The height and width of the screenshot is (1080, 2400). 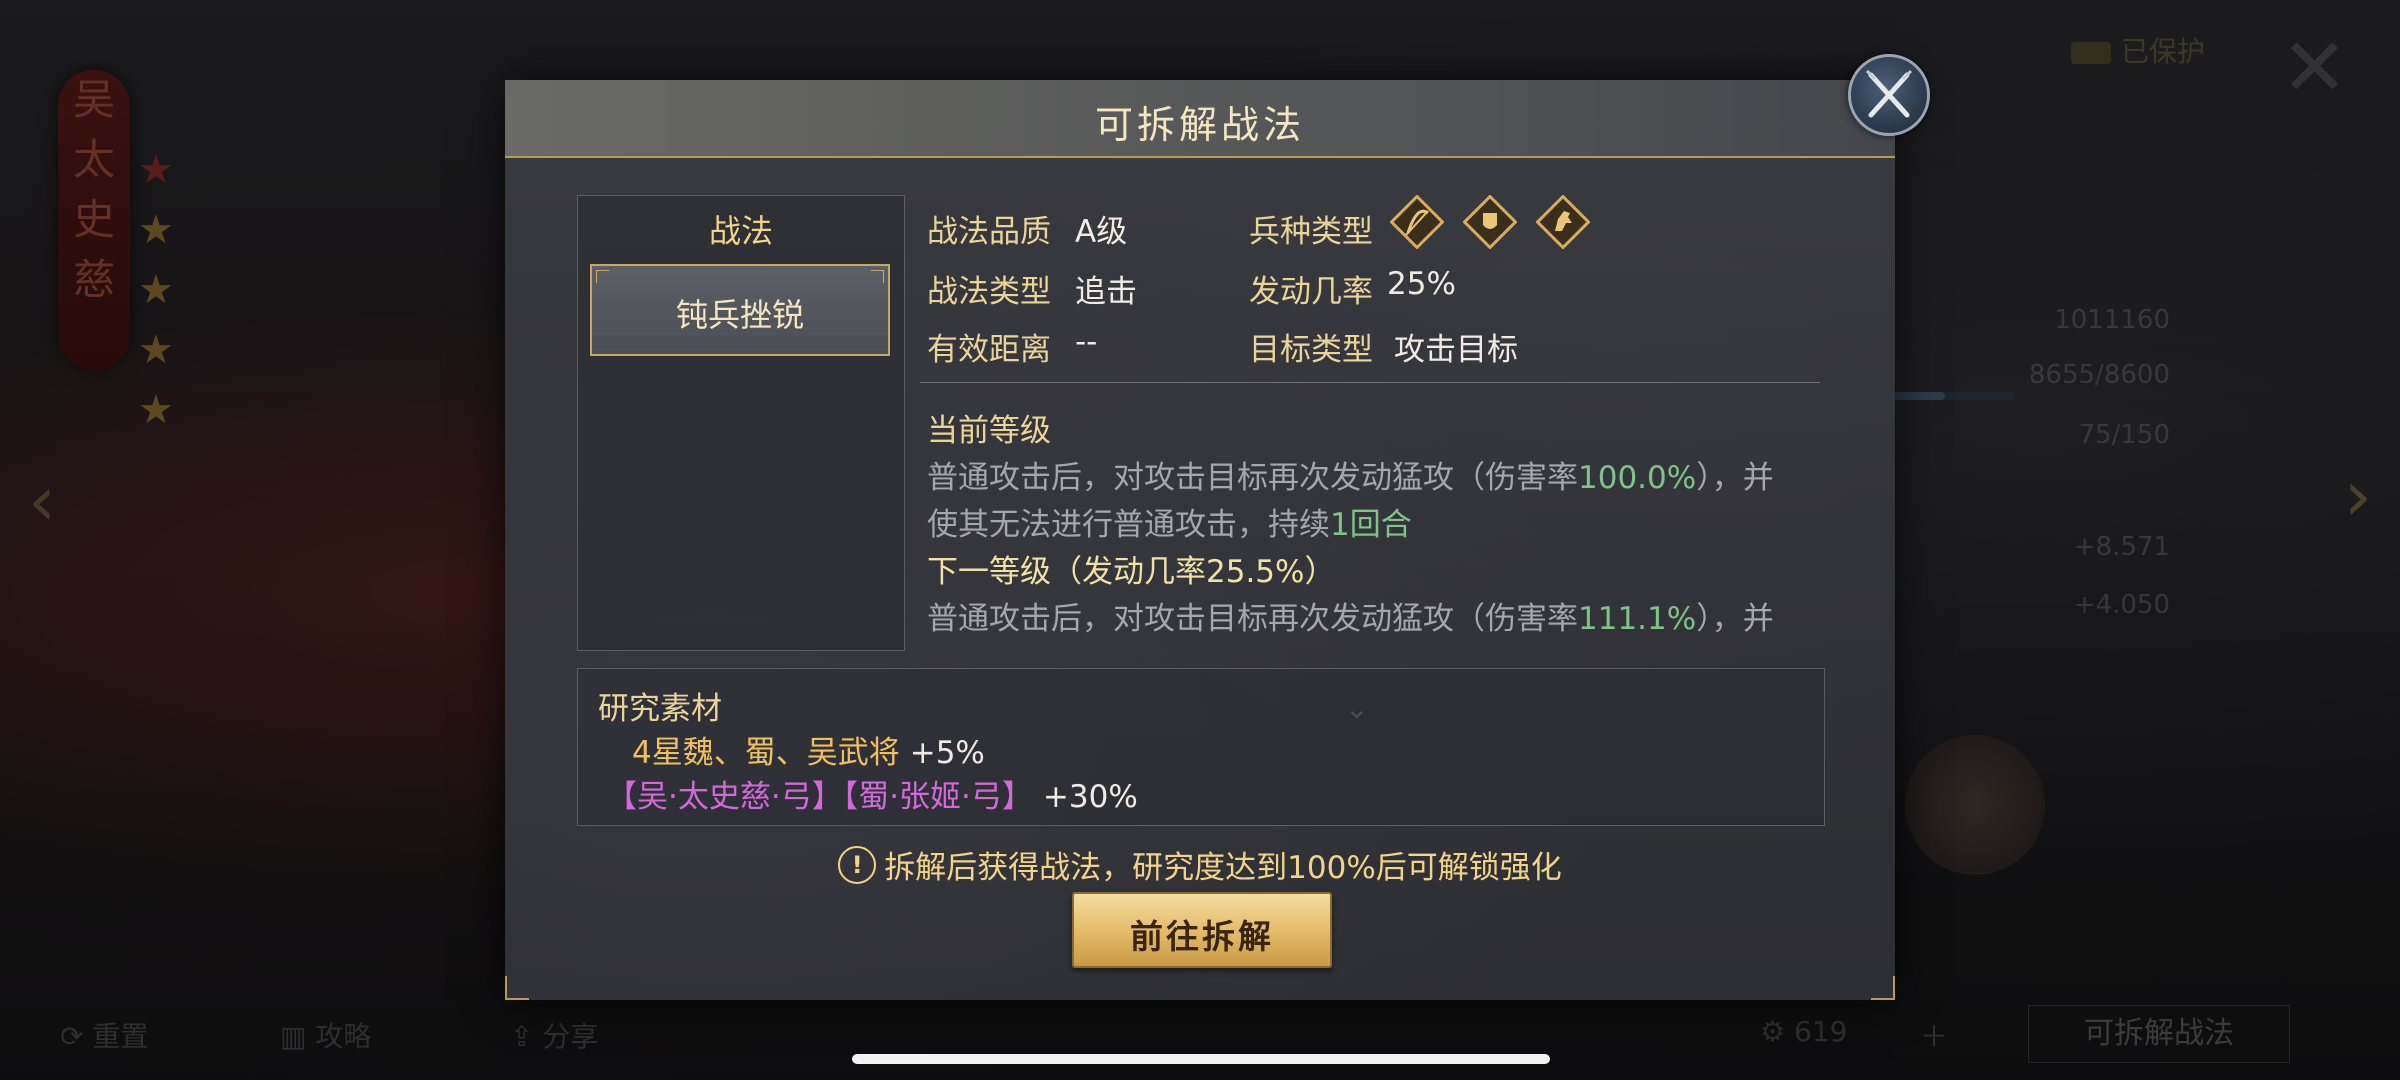 What do you see at coordinates (739, 315) in the screenshot?
I see `tactic-item-label: 钝兵挫锐` at bounding box center [739, 315].